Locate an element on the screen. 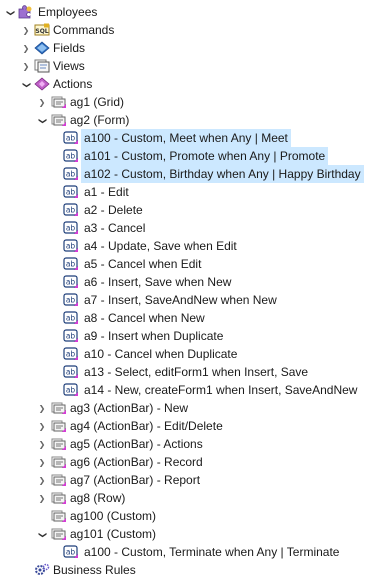 This screenshot has width=372, height=579. tree-item-a2: ab a2 - Delete is located at coordinates (186, 210).